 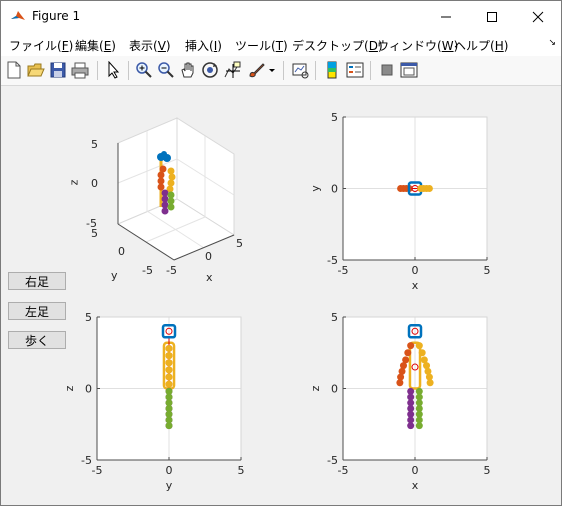 What do you see at coordinates (94, 183) in the screenshot?
I see `axes3d-ztick-mid: 0` at bounding box center [94, 183].